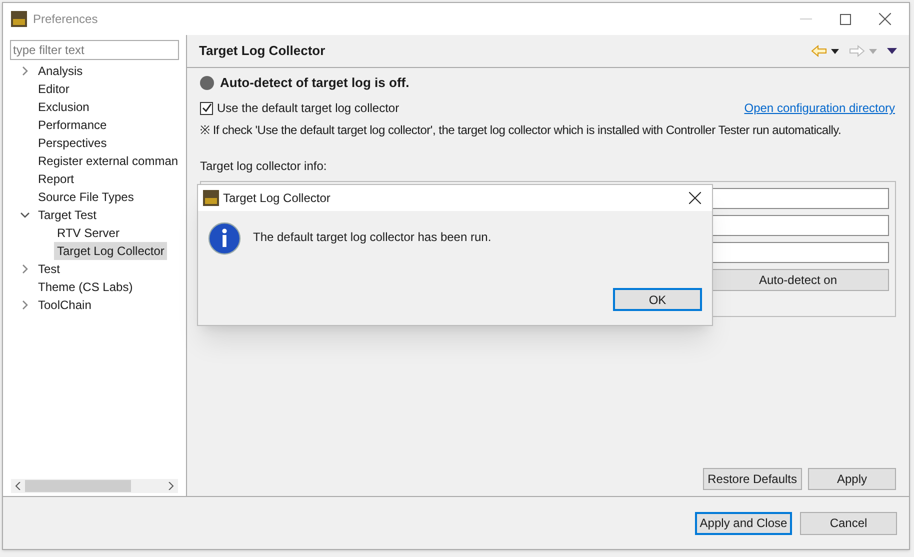  Describe the element at coordinates (262, 51) in the screenshot. I see `page-title: Target Log Collector` at that location.